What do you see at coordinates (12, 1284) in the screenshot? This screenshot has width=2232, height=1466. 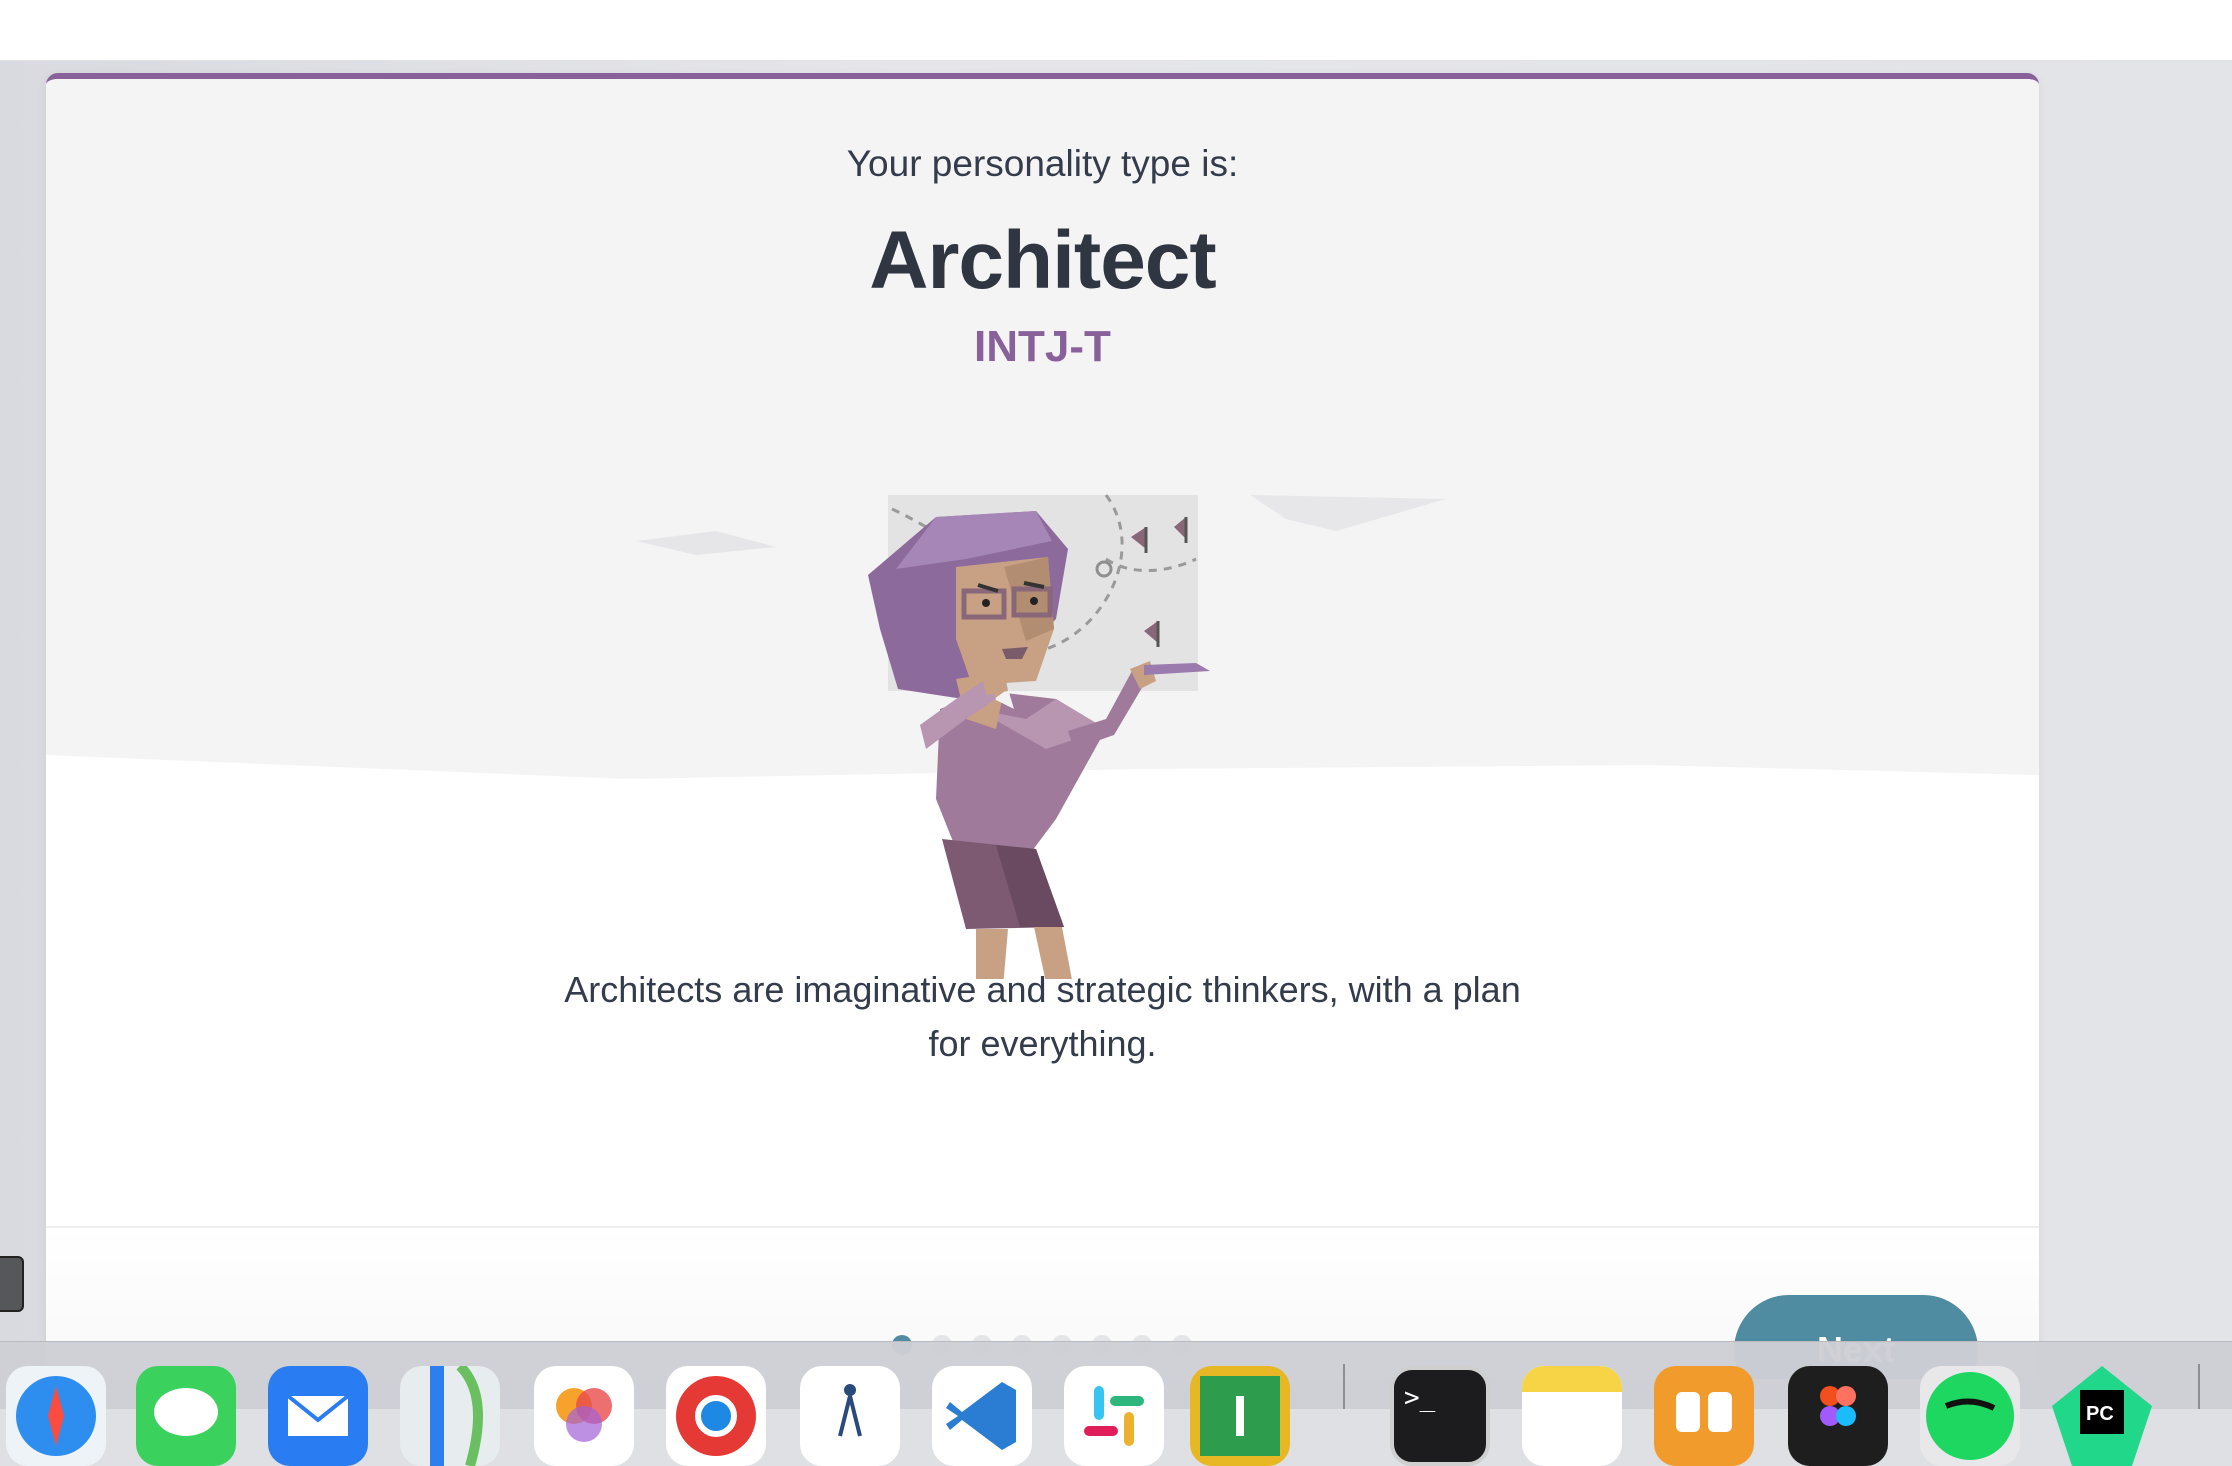 I see `window-edge-handle` at bounding box center [12, 1284].